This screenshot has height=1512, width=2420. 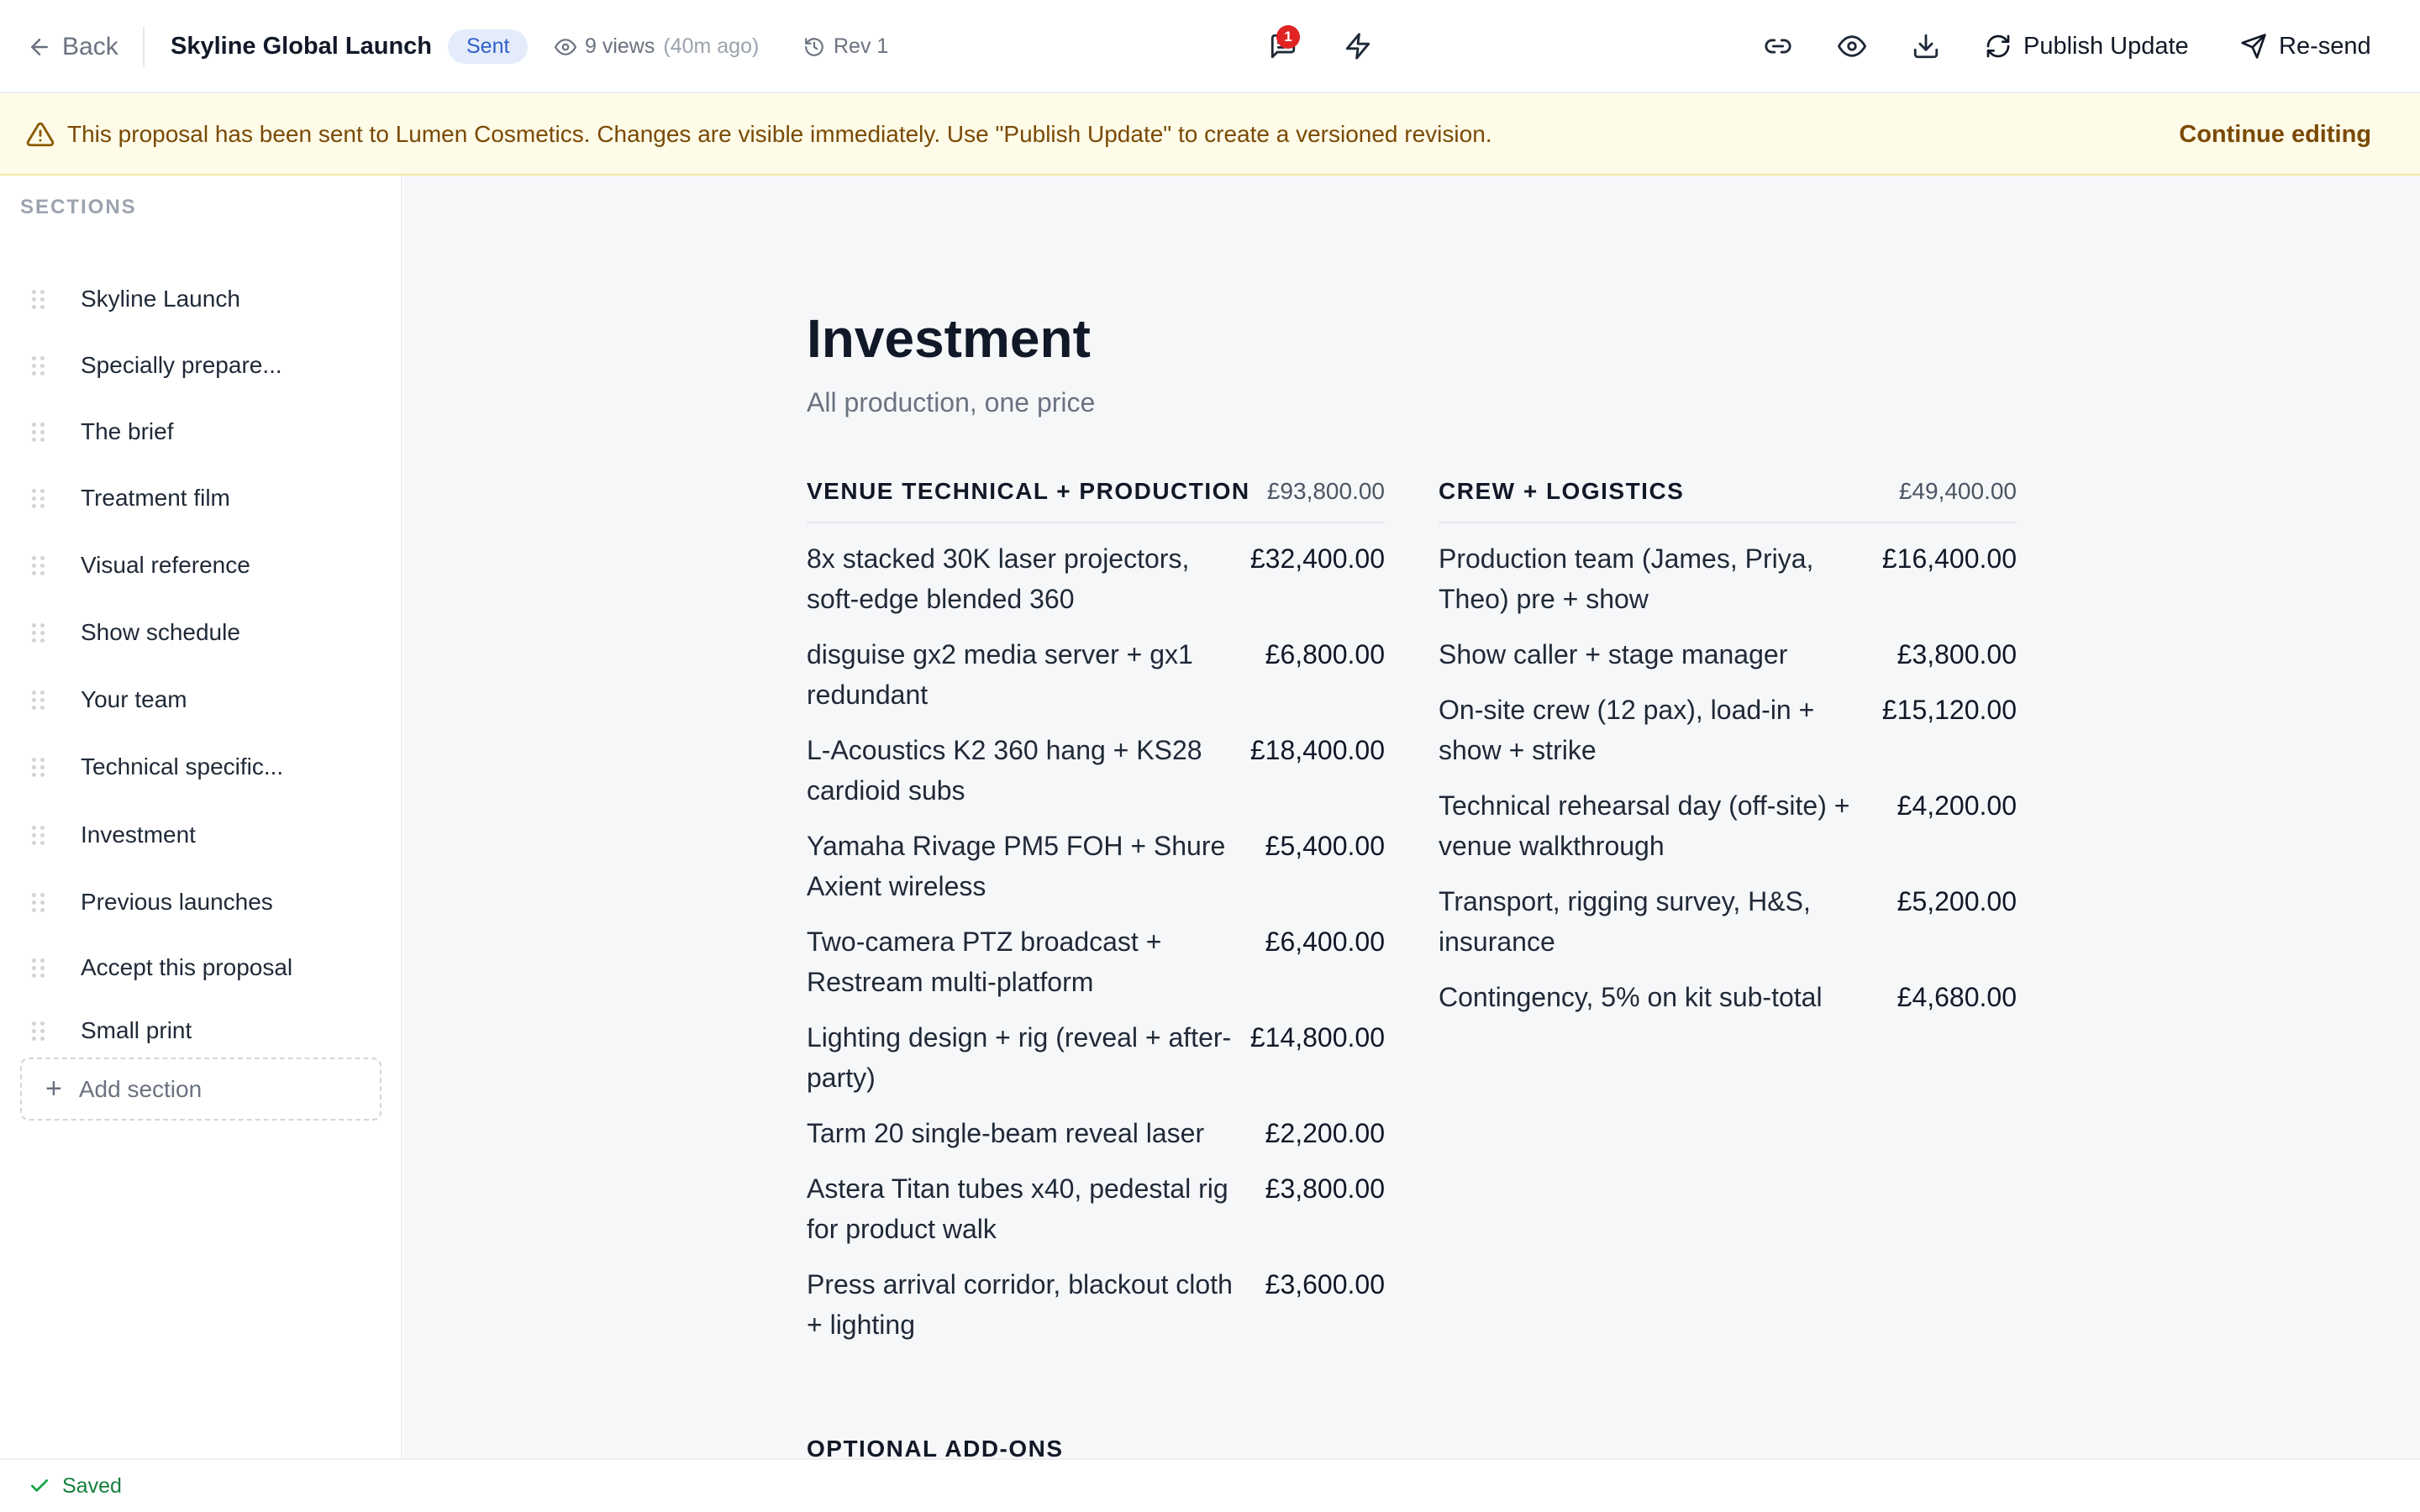 I want to click on copy-link-button, so click(x=1779, y=46).